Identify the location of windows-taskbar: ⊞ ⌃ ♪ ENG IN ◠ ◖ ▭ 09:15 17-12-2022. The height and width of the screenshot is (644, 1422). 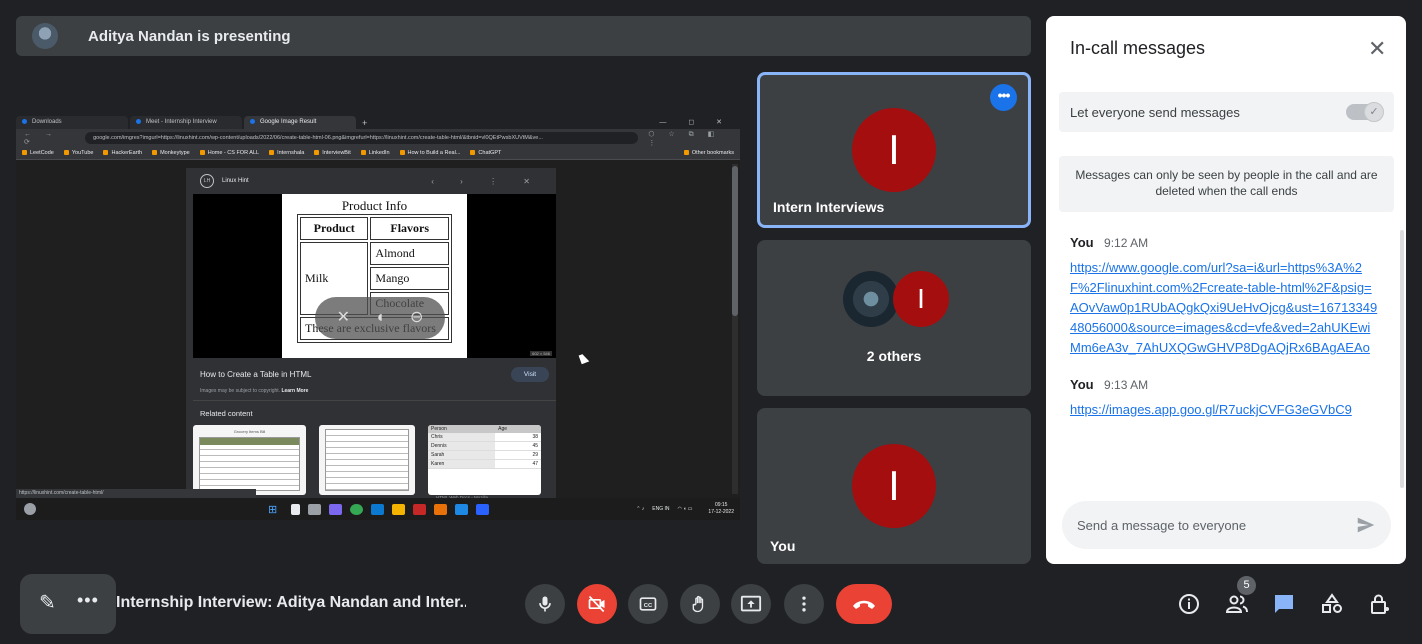
(378, 509).